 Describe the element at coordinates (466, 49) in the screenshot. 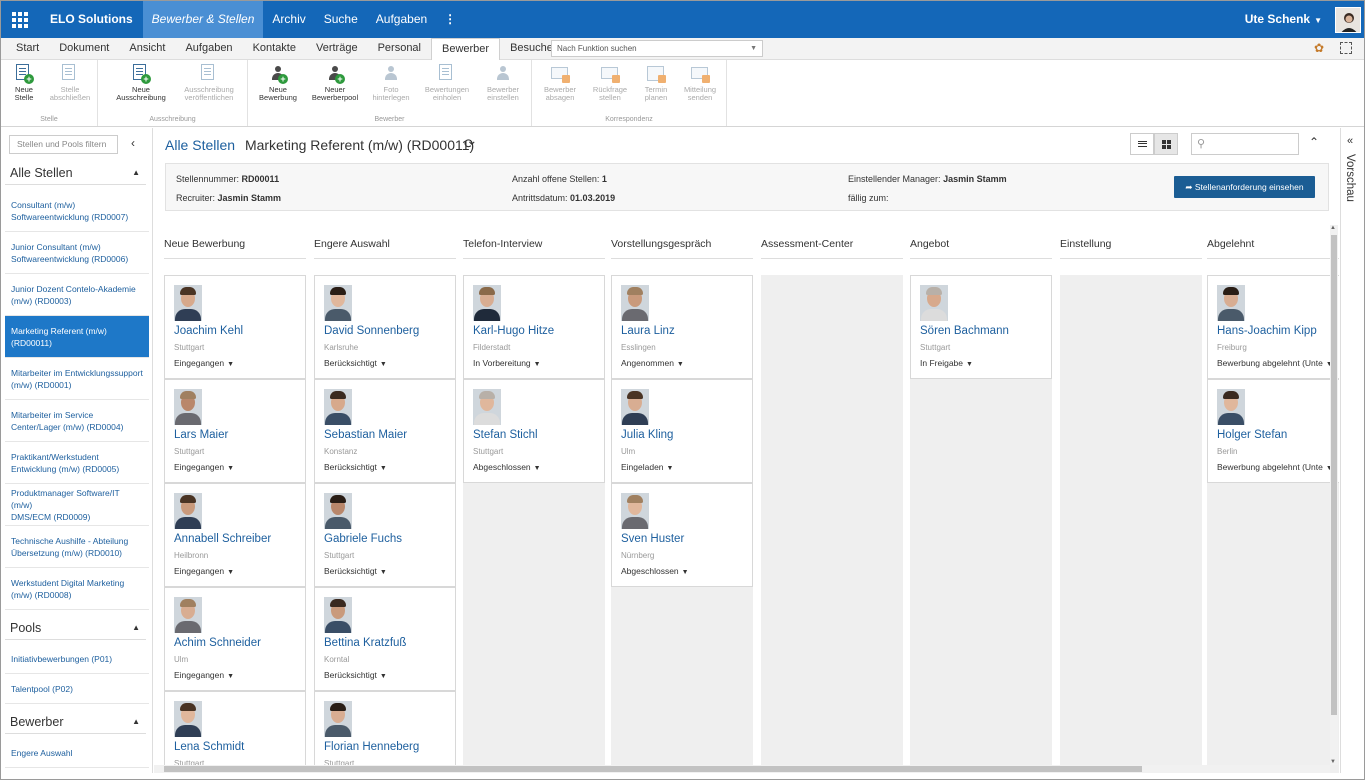

I see `tab-bewerber: Bewerber` at that location.